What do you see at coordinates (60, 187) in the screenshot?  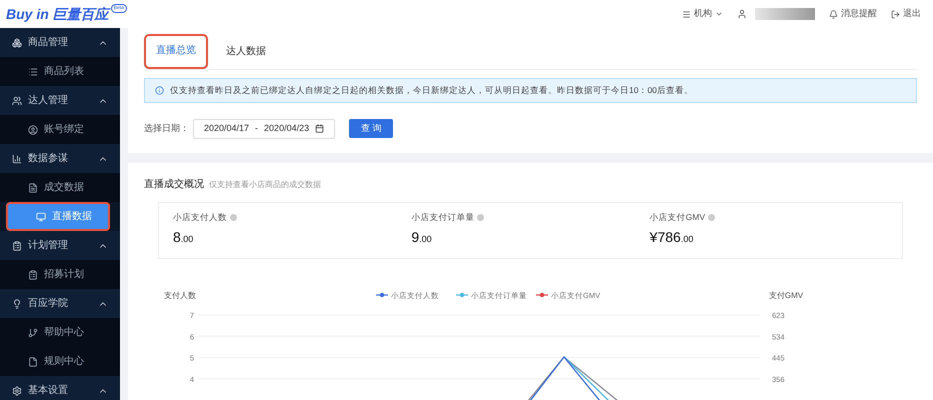 I see `sidebar-item: 成交数据` at bounding box center [60, 187].